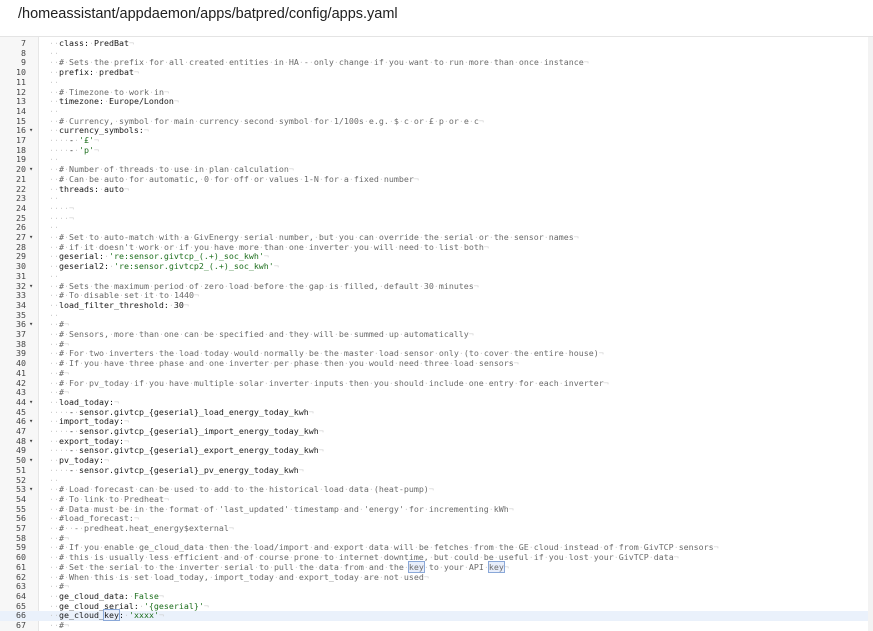 The height and width of the screenshot is (631, 873). Describe the element at coordinates (434, 305) in the screenshot. I see `code-line: 34 ··load_filter_threshold:·30¬` at that location.